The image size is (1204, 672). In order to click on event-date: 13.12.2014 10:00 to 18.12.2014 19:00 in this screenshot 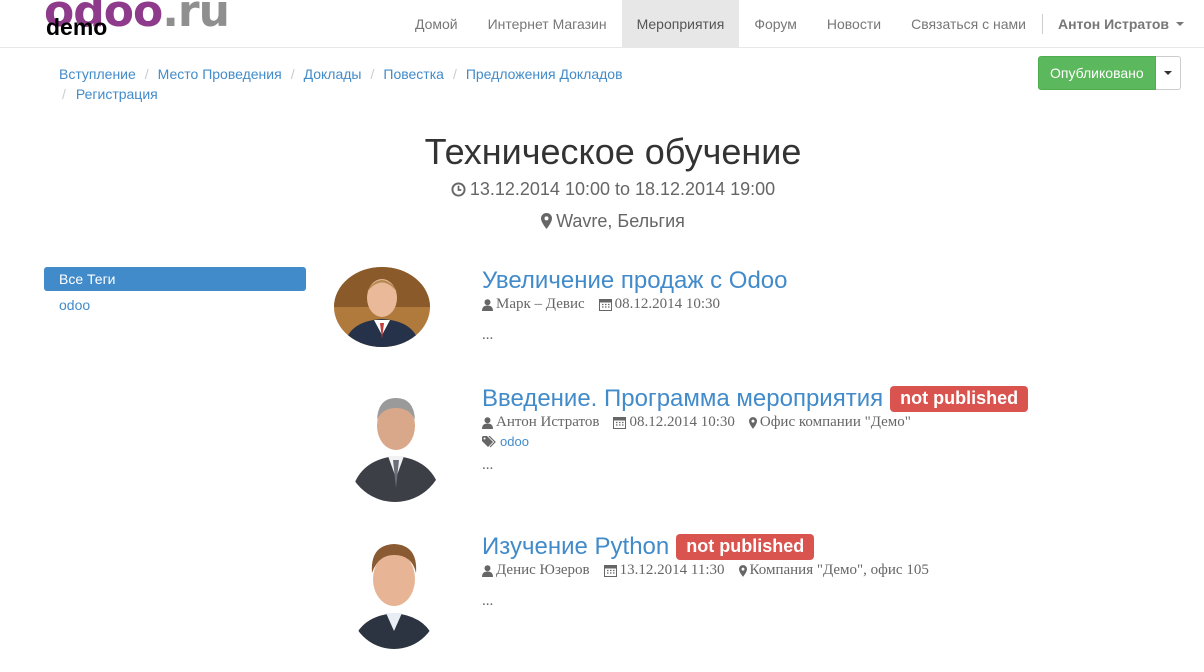, I will do `click(602, 189)`.